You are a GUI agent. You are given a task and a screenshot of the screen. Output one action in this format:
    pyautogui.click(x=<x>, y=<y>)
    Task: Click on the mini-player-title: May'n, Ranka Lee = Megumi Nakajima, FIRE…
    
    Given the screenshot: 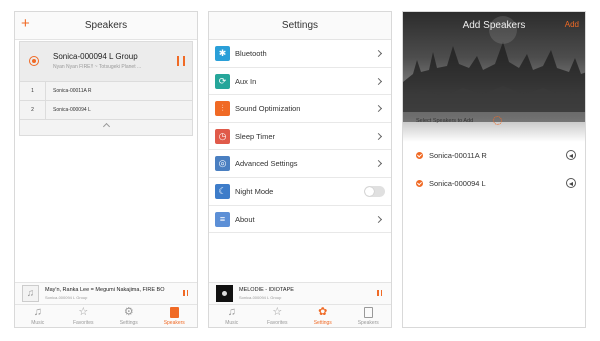 What is the action you would take?
    pyautogui.click(x=105, y=290)
    